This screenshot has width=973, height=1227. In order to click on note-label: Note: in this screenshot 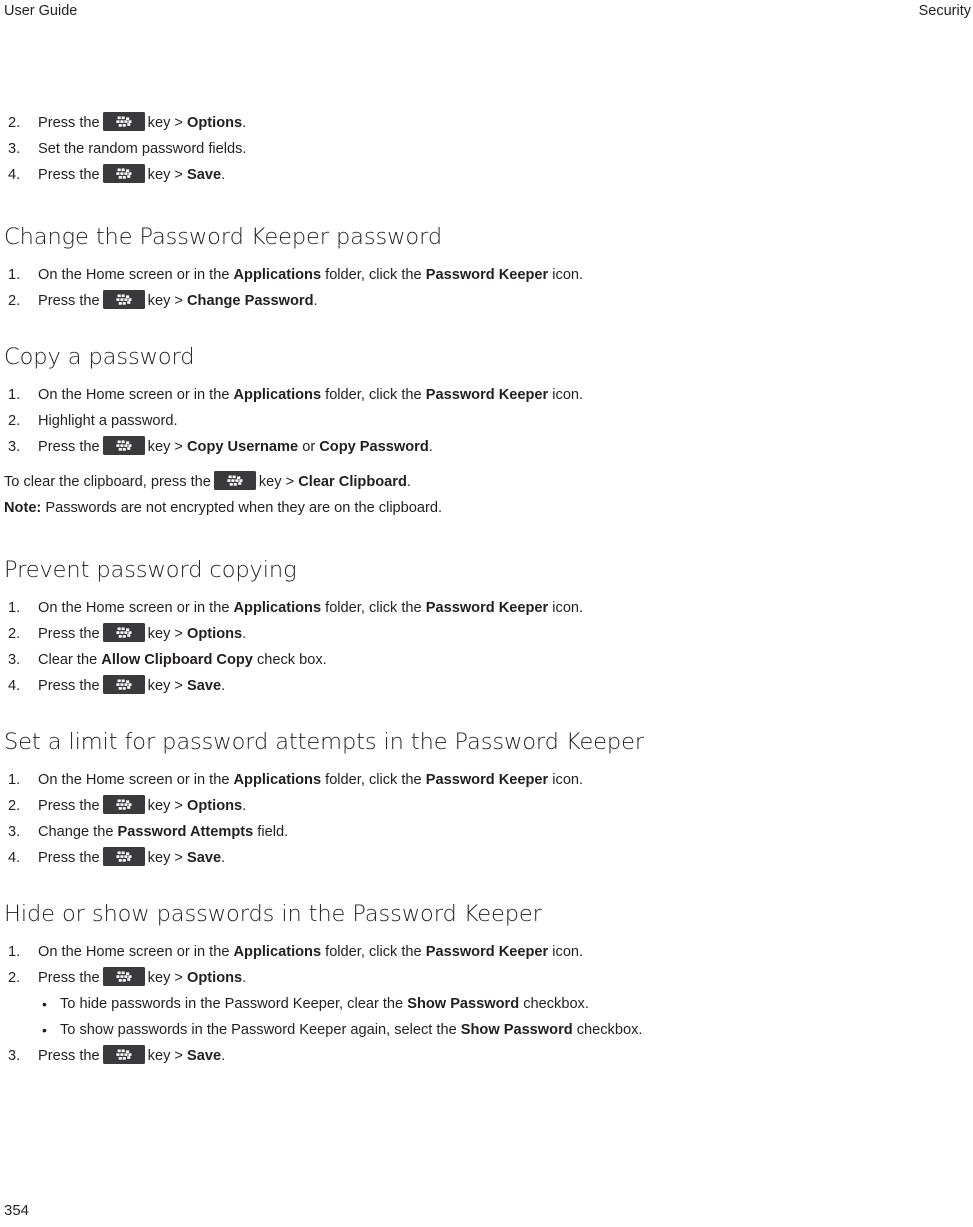, I will do `click(23, 508)`.